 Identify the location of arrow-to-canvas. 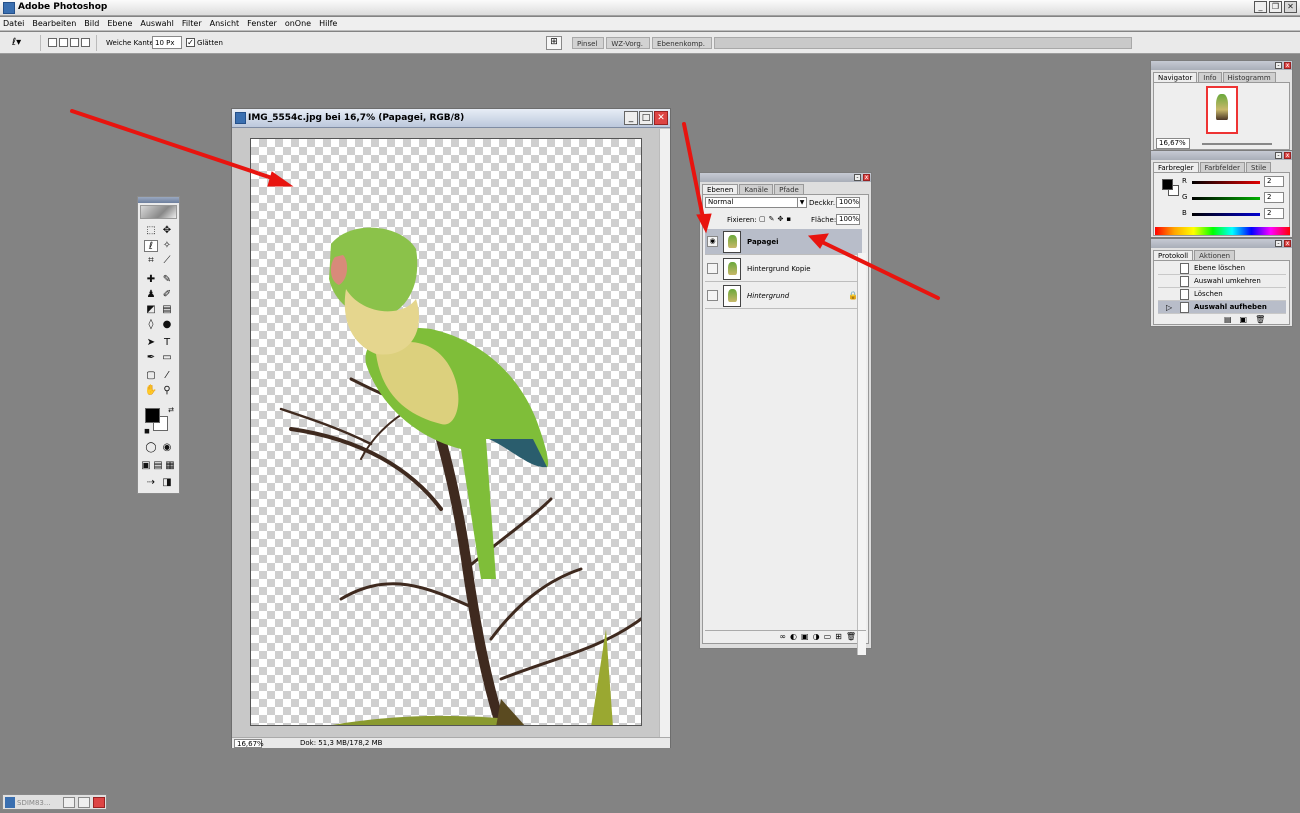
(175, 145).